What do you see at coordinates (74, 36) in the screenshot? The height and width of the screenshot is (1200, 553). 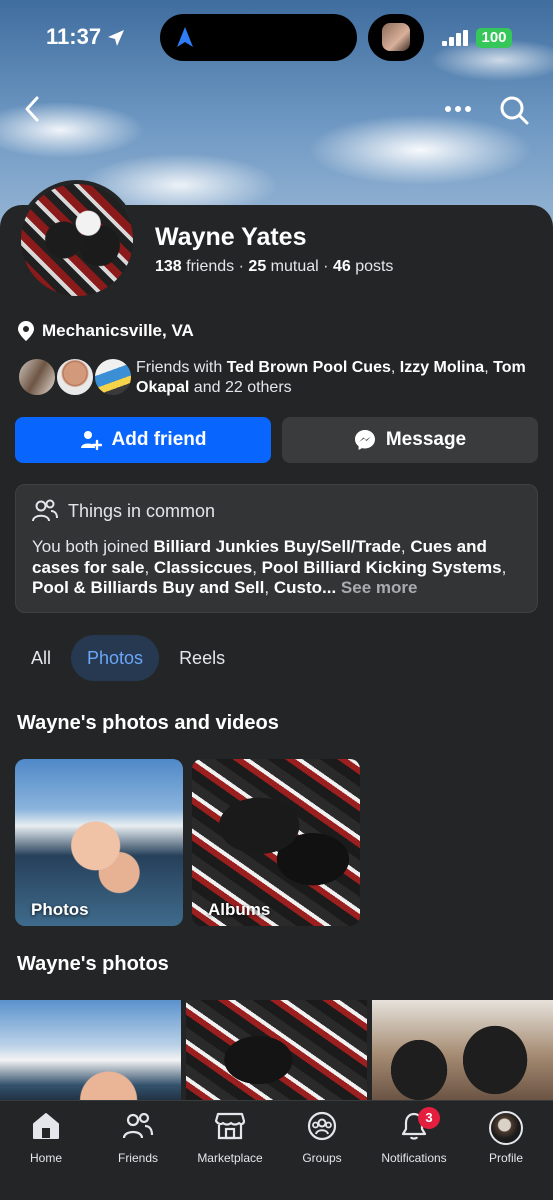 I see `status-time: 11:37` at bounding box center [74, 36].